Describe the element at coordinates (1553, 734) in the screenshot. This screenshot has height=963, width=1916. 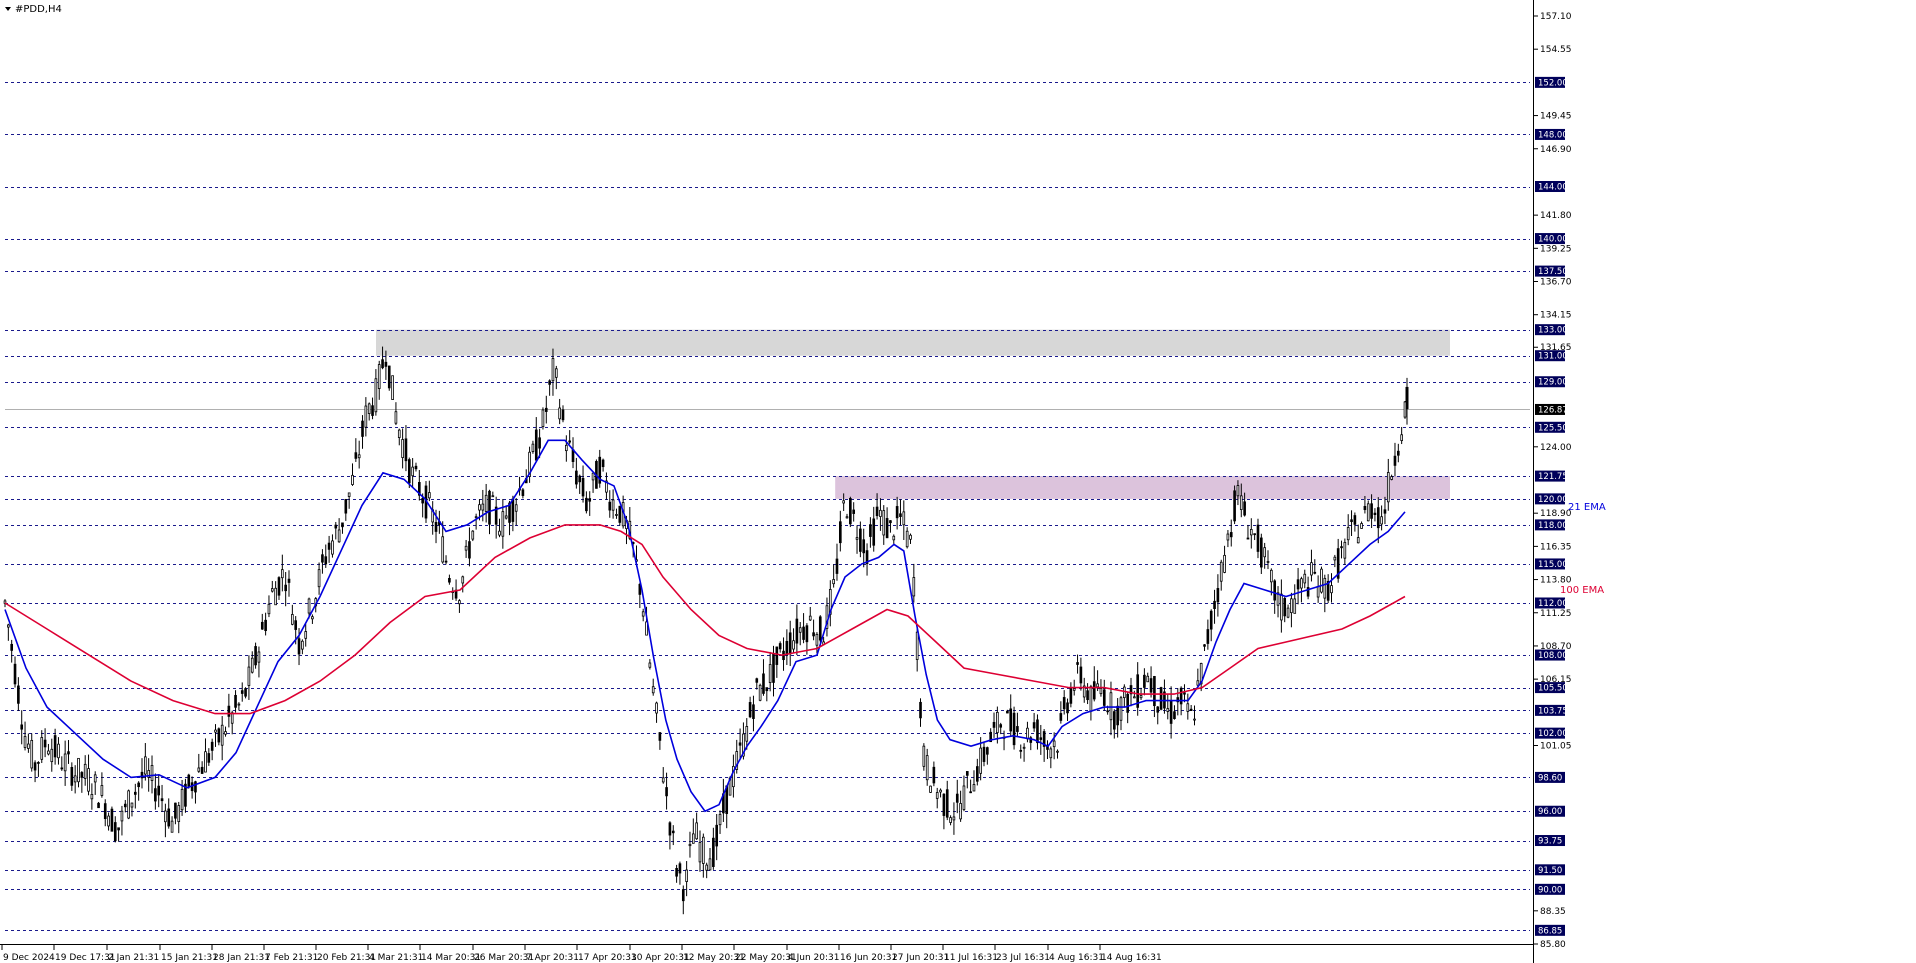
I see `level-tag-label: 102.00` at that location.